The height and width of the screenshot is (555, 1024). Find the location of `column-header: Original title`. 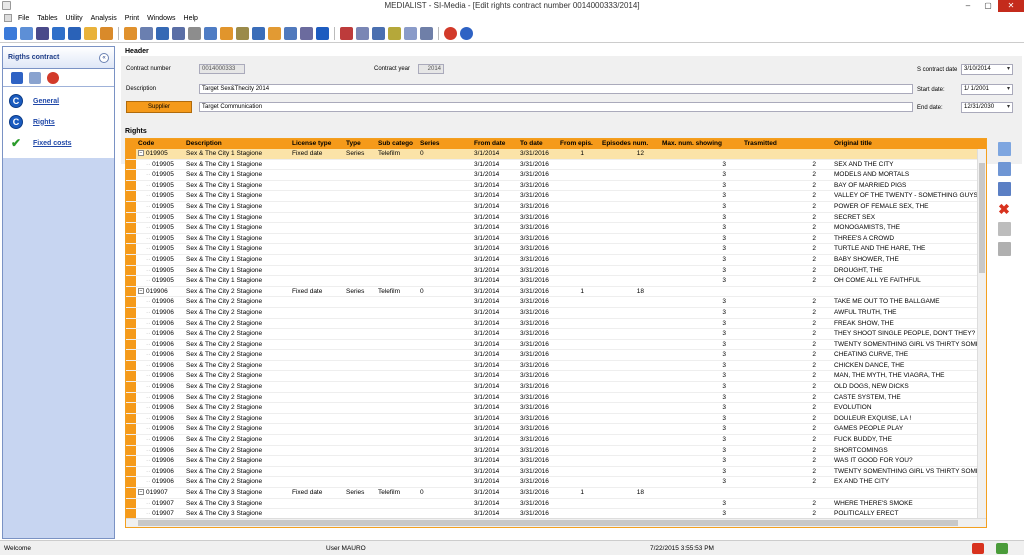

column-header: Original title is located at coordinates (905, 144).